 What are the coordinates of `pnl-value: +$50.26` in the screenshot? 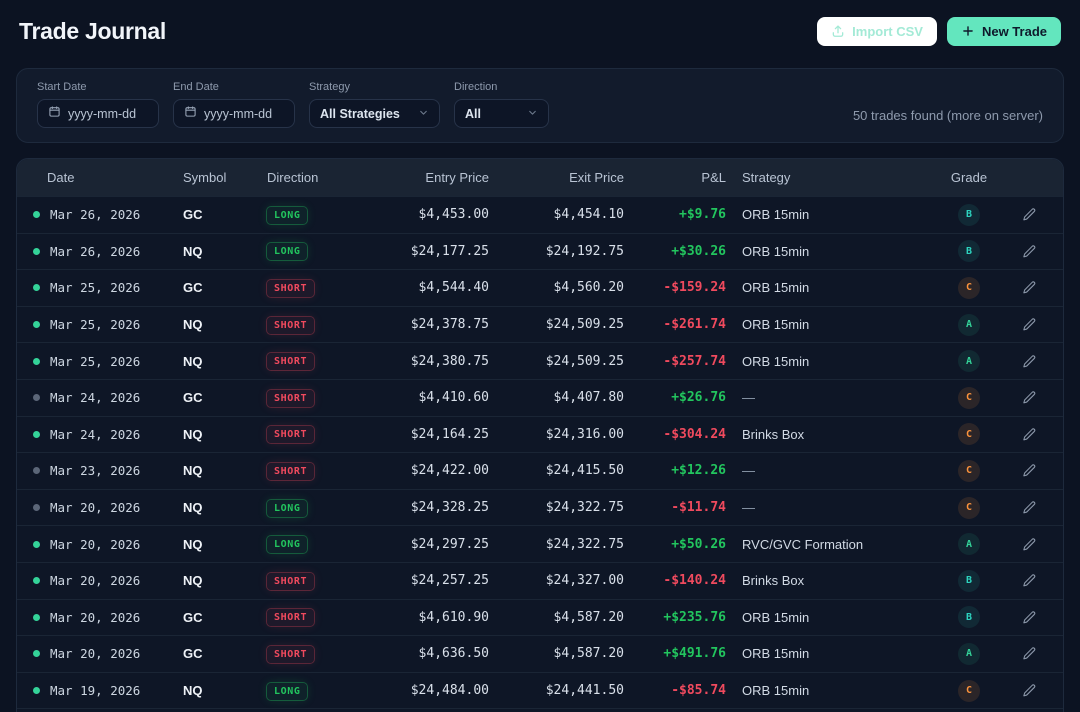 It's located at (698, 544).